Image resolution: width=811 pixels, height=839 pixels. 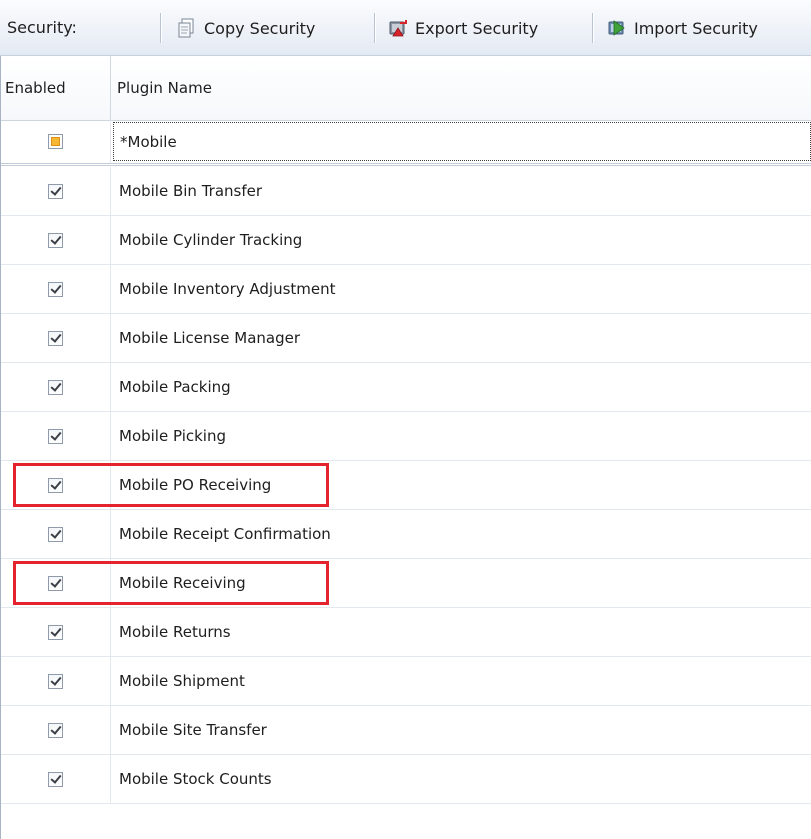 I want to click on plugin-name-cell: Mobile Receipt Confirmation, so click(x=225, y=534).